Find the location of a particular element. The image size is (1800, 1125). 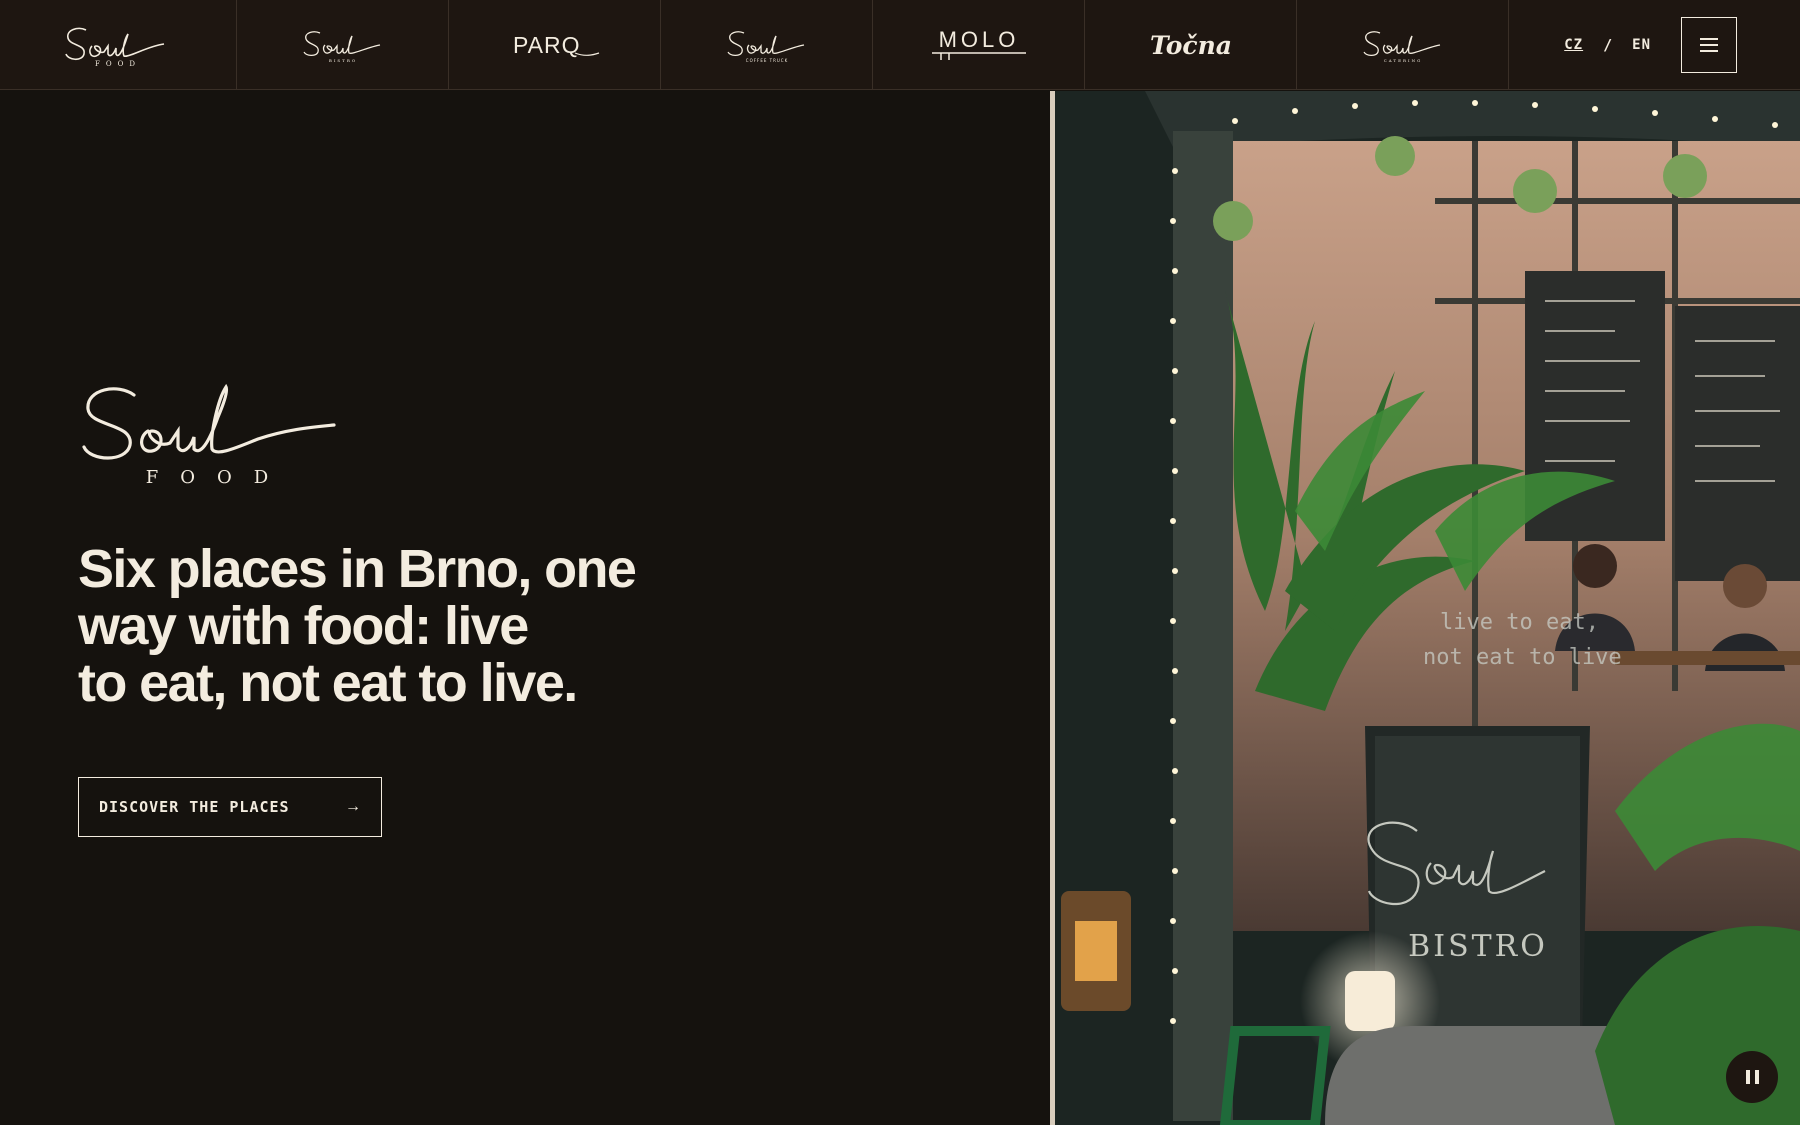

svg-text: Točna is located at coordinates (1190, 45).